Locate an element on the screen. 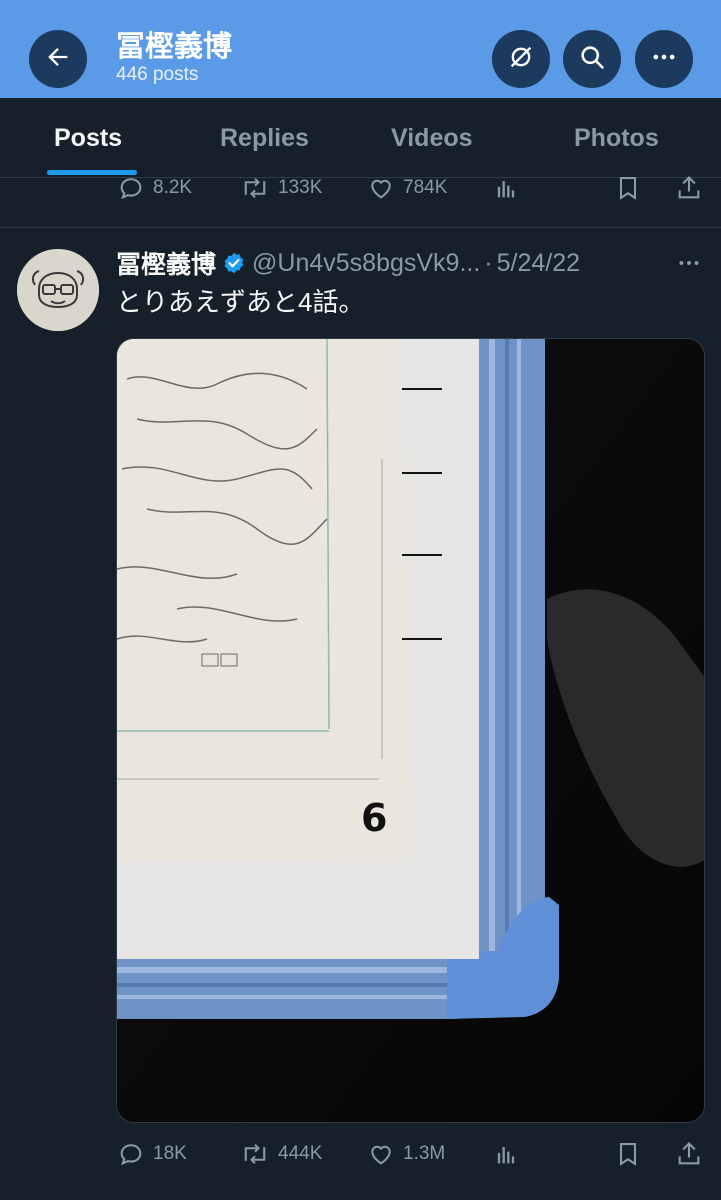  profile-header: 冨樫義博 446 posts is located at coordinates (360, 49).